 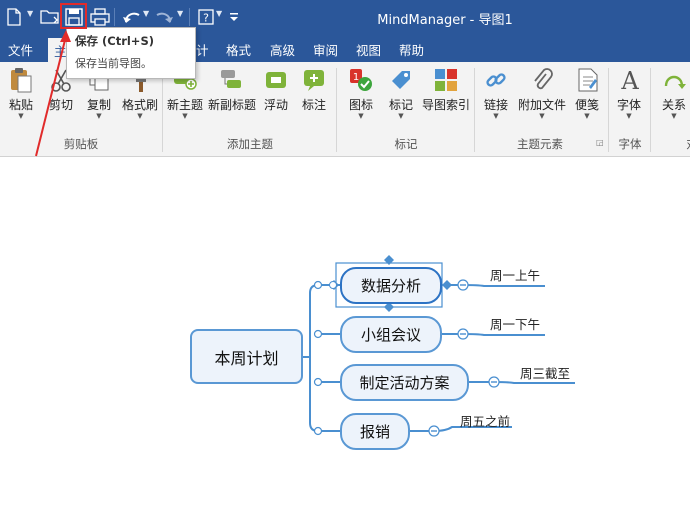 I want to click on callout-button: 标注, so click(x=314, y=89).